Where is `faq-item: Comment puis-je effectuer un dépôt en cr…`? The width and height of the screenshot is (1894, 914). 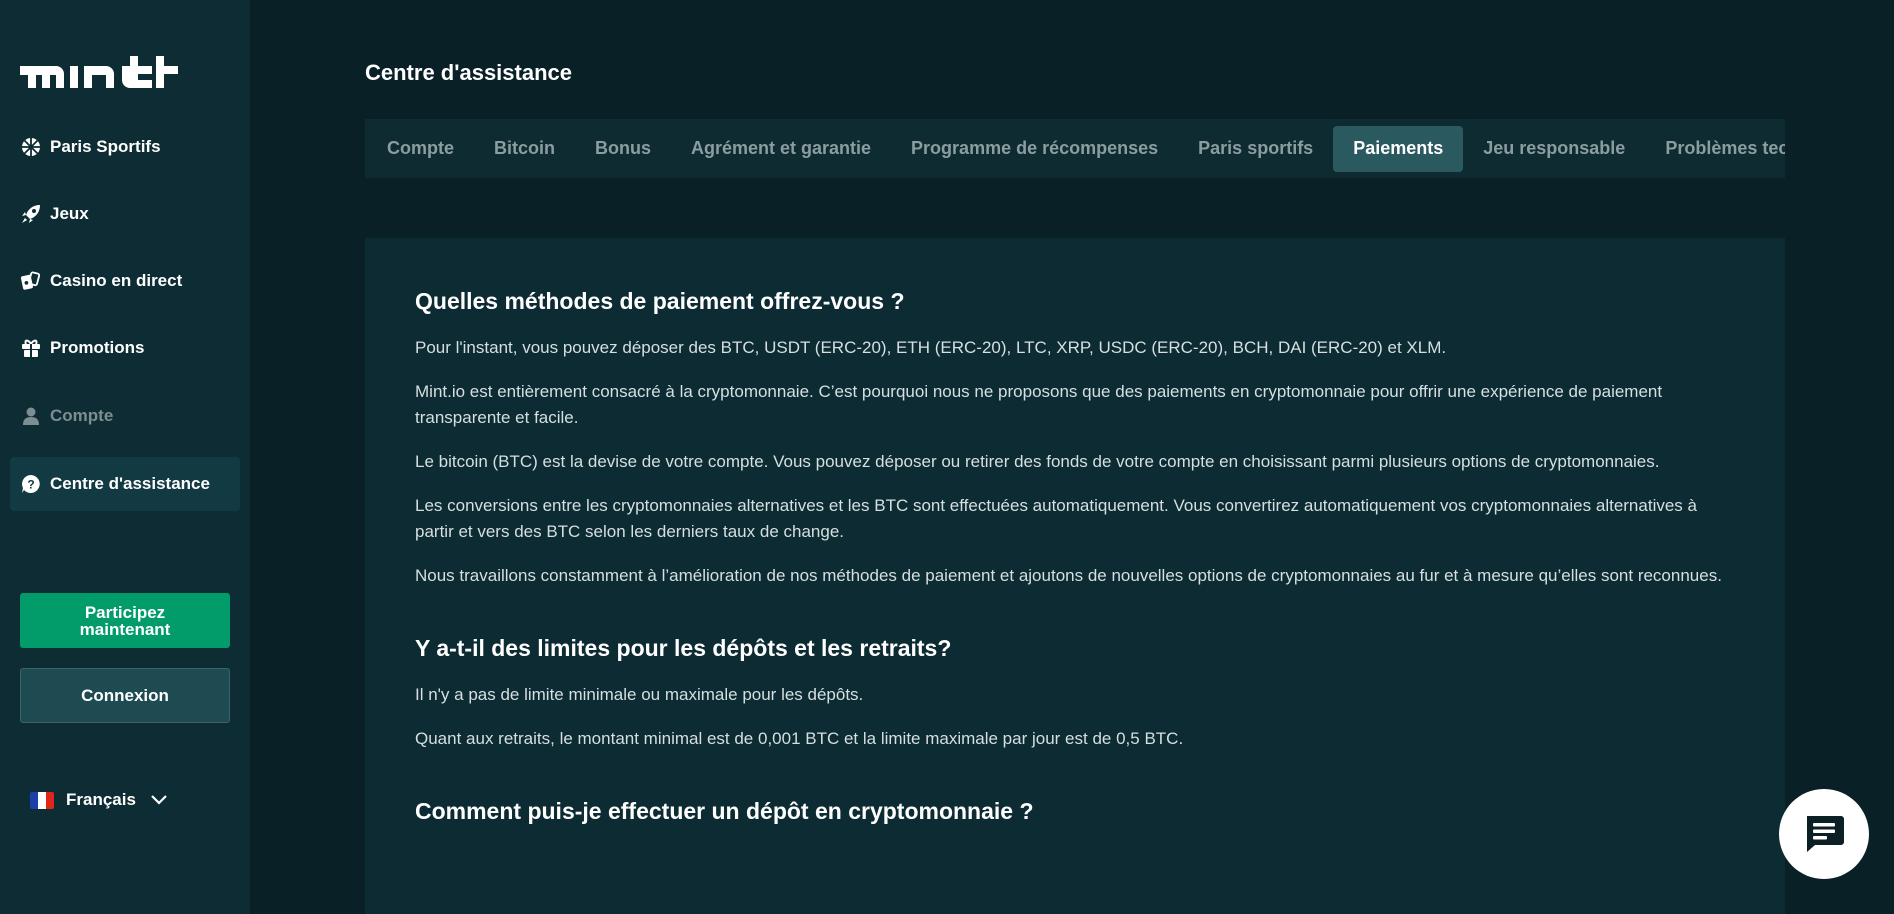 faq-item: Comment puis-je effectuer un dépôt en cr… is located at coordinates (1075, 811).